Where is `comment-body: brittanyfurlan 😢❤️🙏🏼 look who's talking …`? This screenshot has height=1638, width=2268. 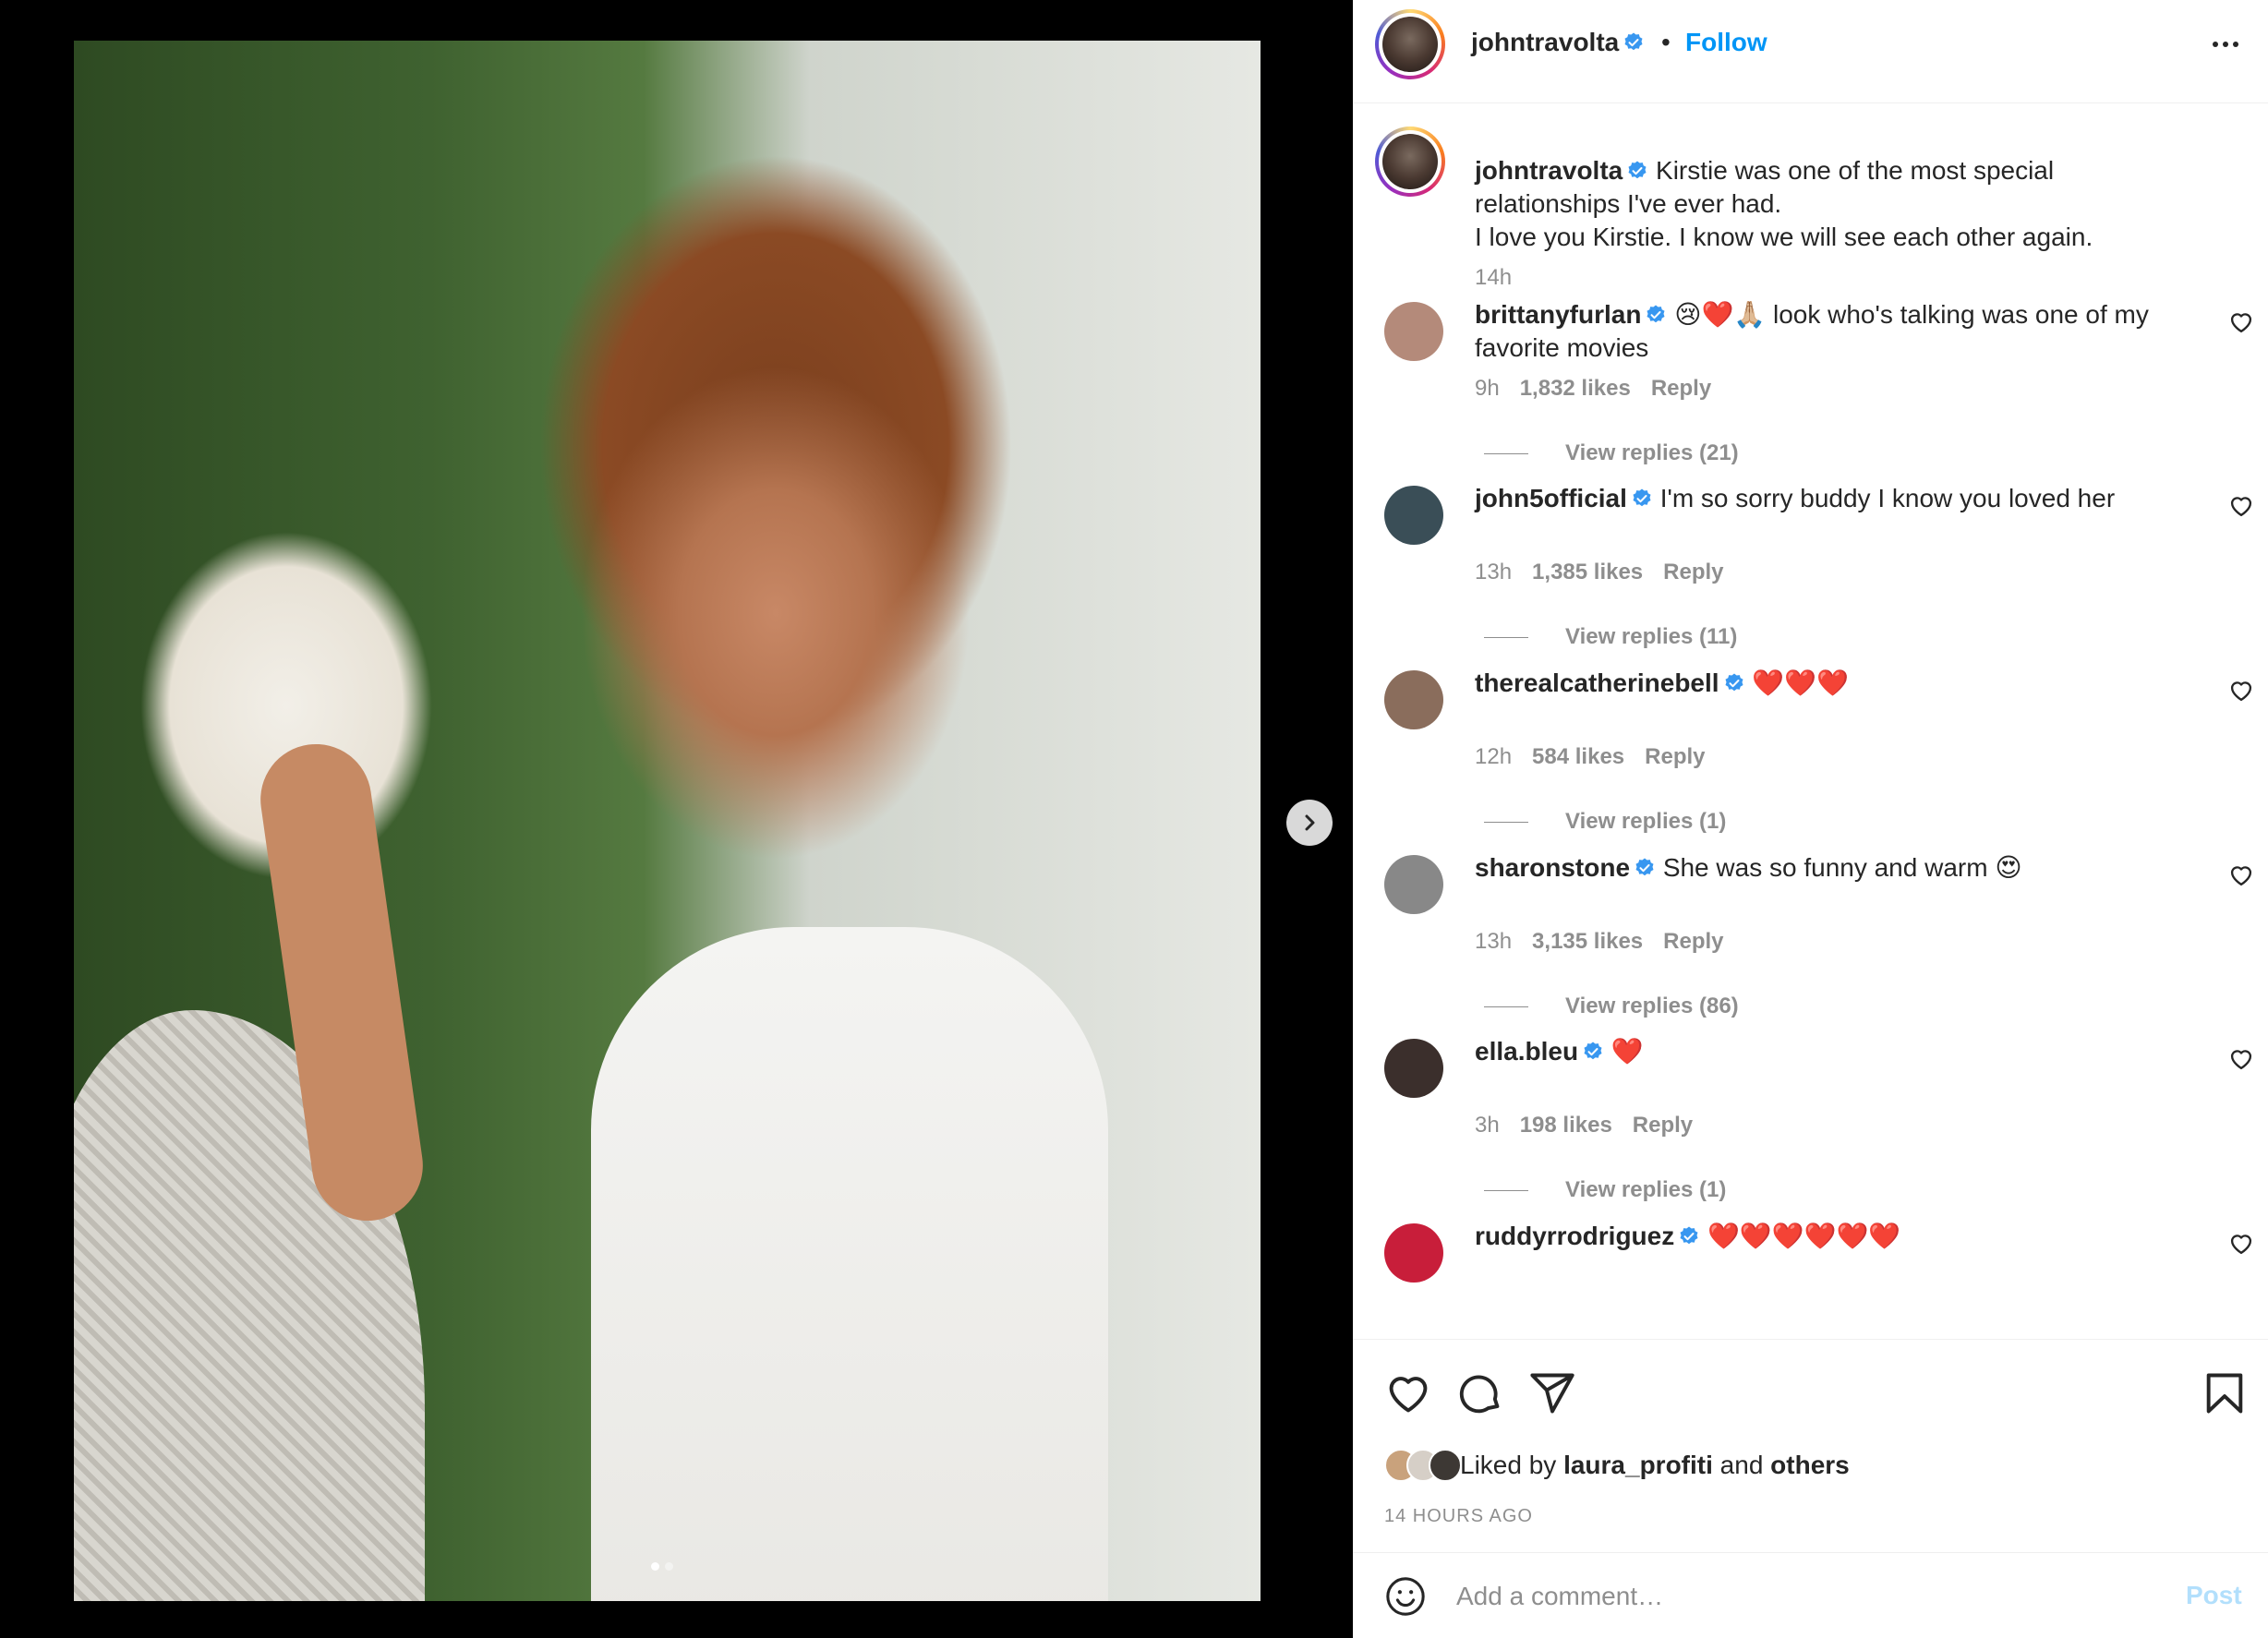
comment-body: brittanyfurlan 😢❤️🙏🏼 look who's talking … is located at coordinates (1830, 331).